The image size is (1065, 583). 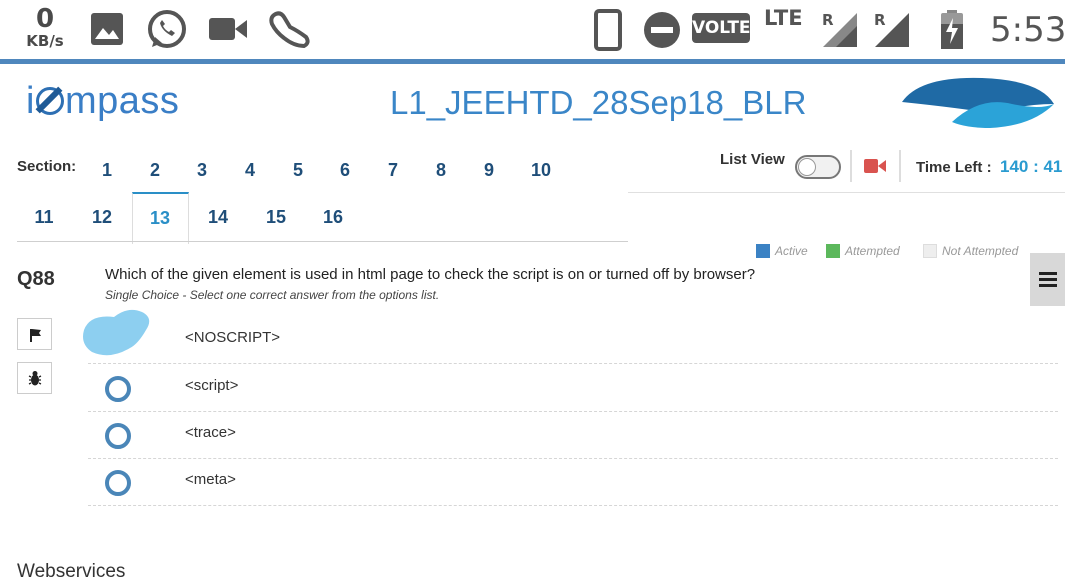 I want to click on phone-icon, so click(x=608, y=30).